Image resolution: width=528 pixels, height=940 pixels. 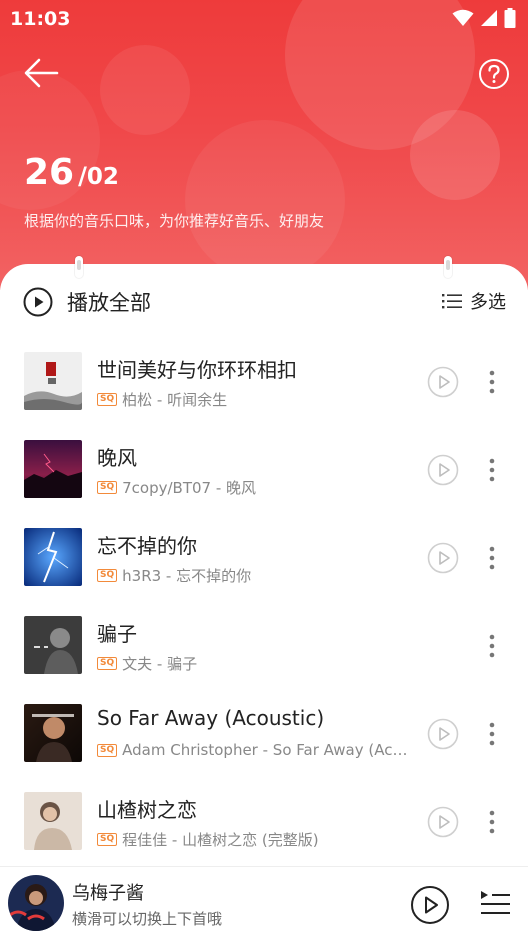 I want to click on play-all-label: 播放全部, so click(x=109, y=303).